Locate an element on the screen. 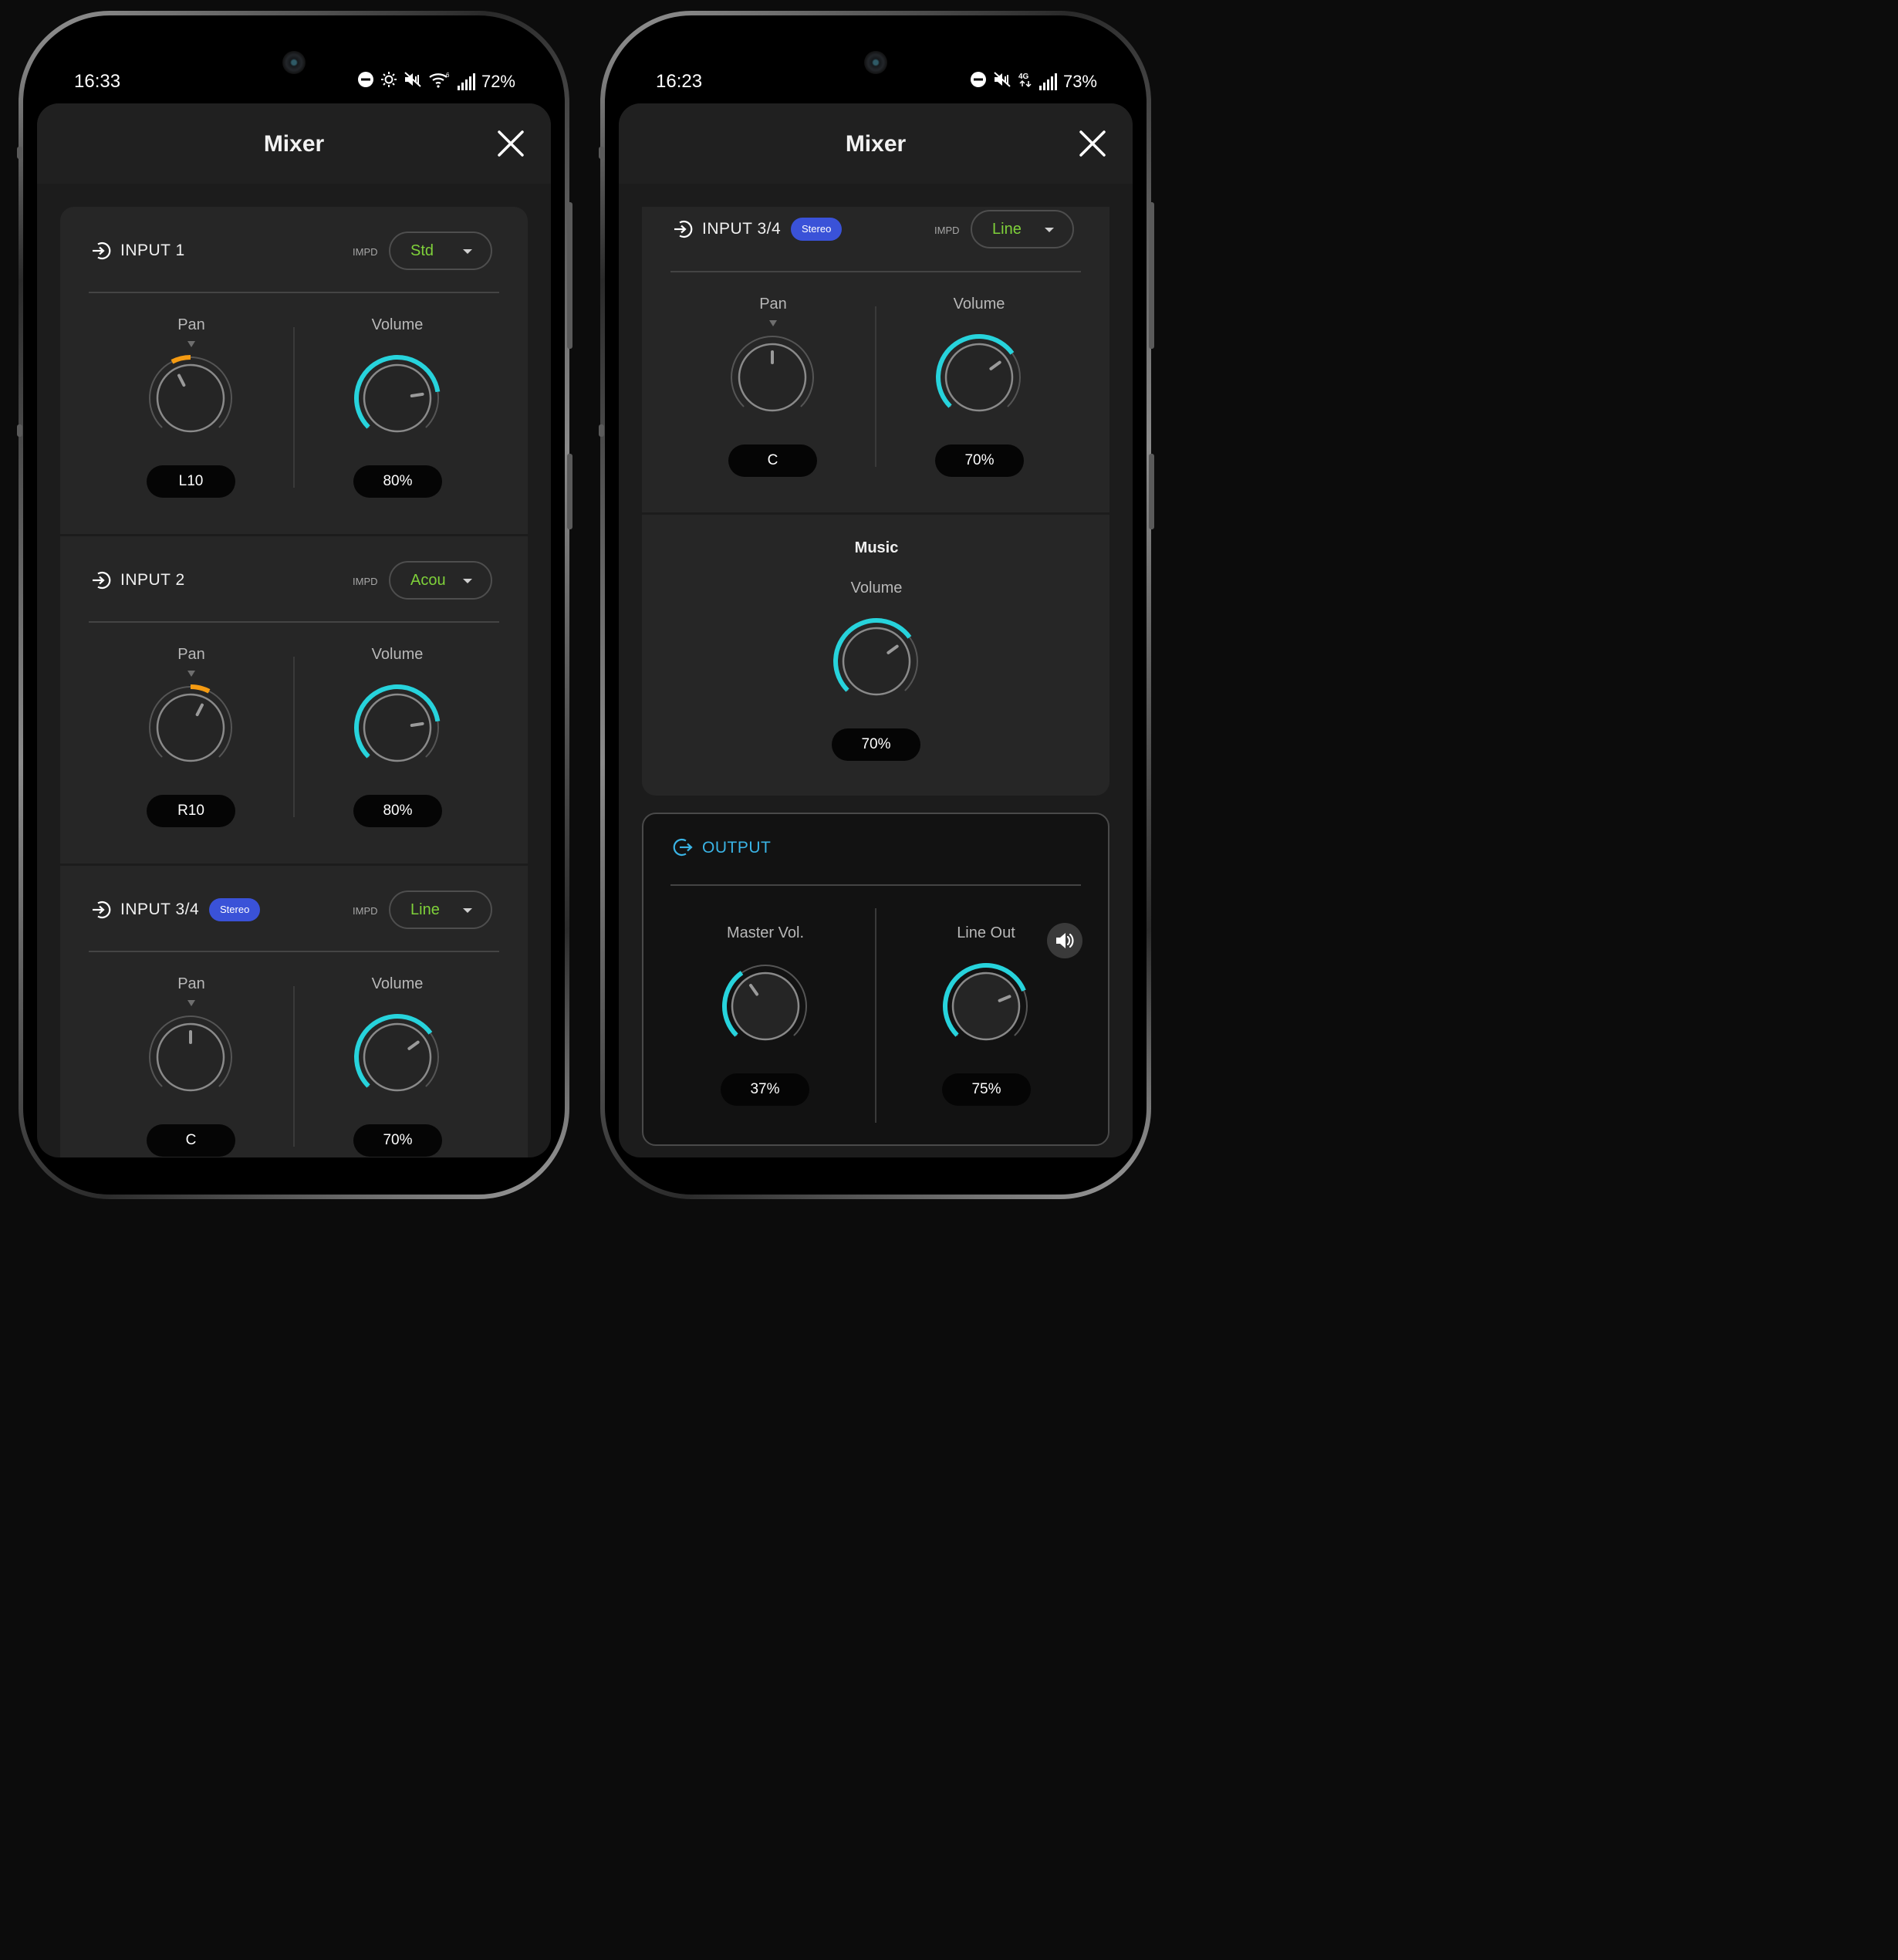 The height and width of the screenshot is (1960, 1898). channel-card-input-2: INPUT 2 IMPD Acou Pan R10 Volume 80% is located at coordinates (294, 699).